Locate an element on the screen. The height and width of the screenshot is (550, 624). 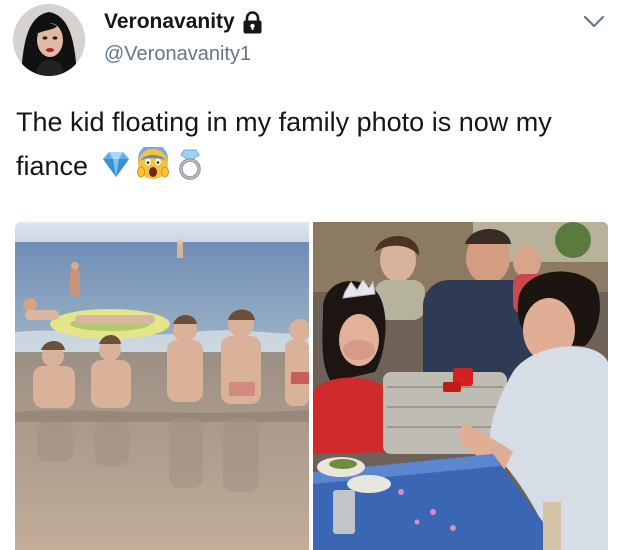
display-name-row: Veronavanity is located at coordinates (183, 22).